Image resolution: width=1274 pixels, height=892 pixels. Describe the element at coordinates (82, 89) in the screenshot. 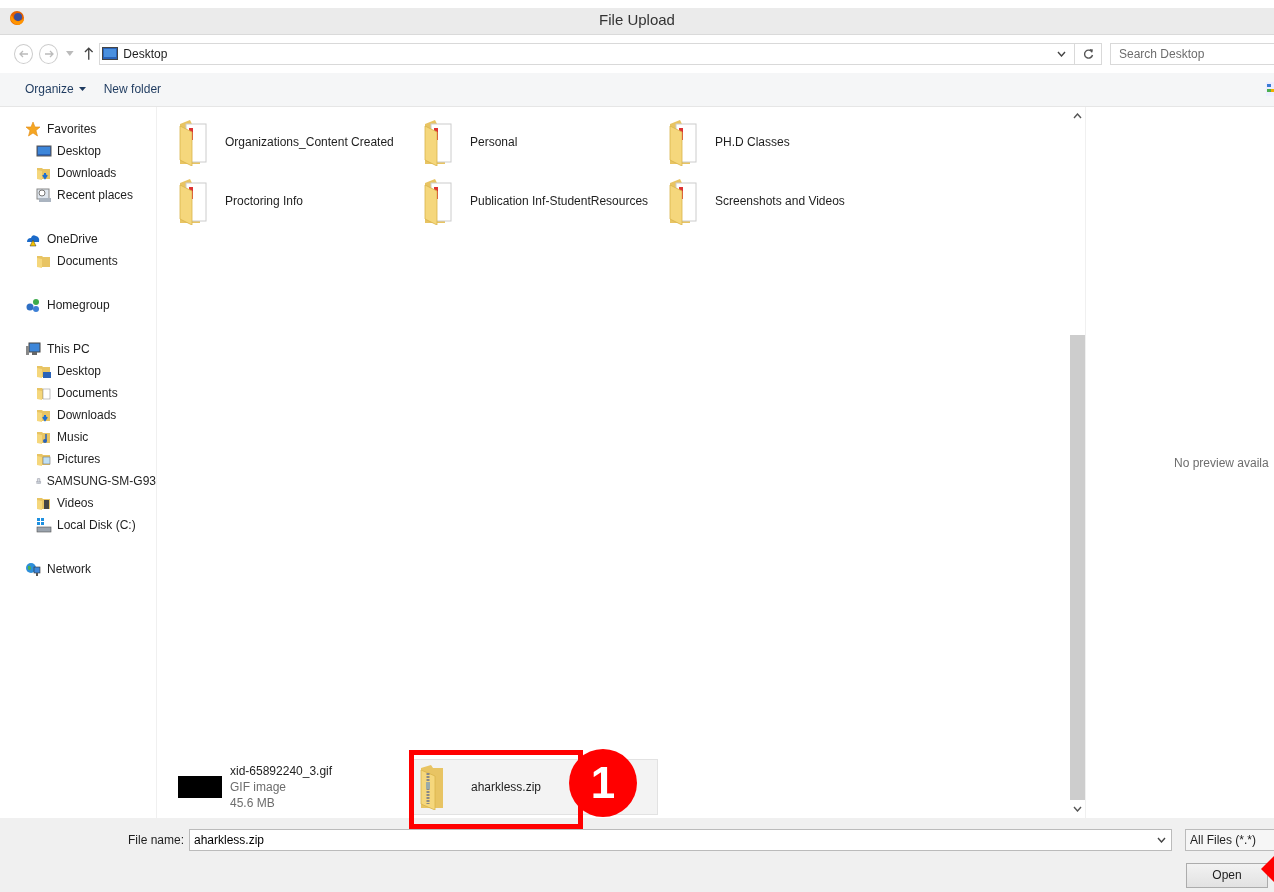

I see `caret-icon` at that location.